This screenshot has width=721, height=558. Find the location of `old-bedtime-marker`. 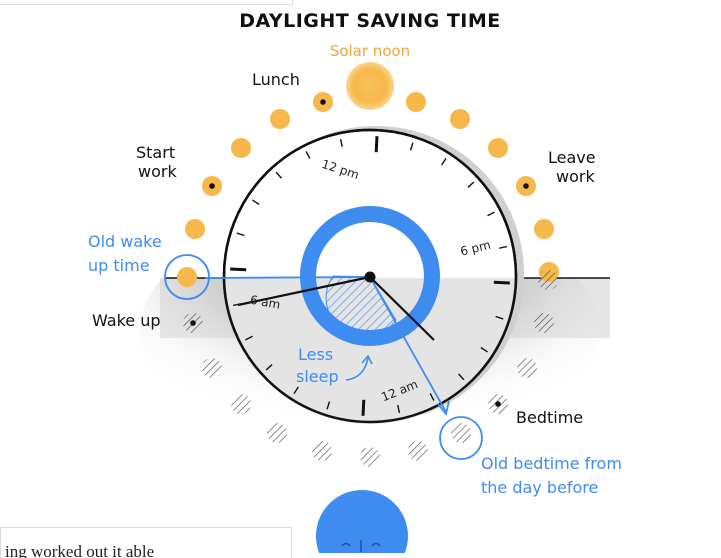

old-bedtime-marker is located at coordinates (461, 433).